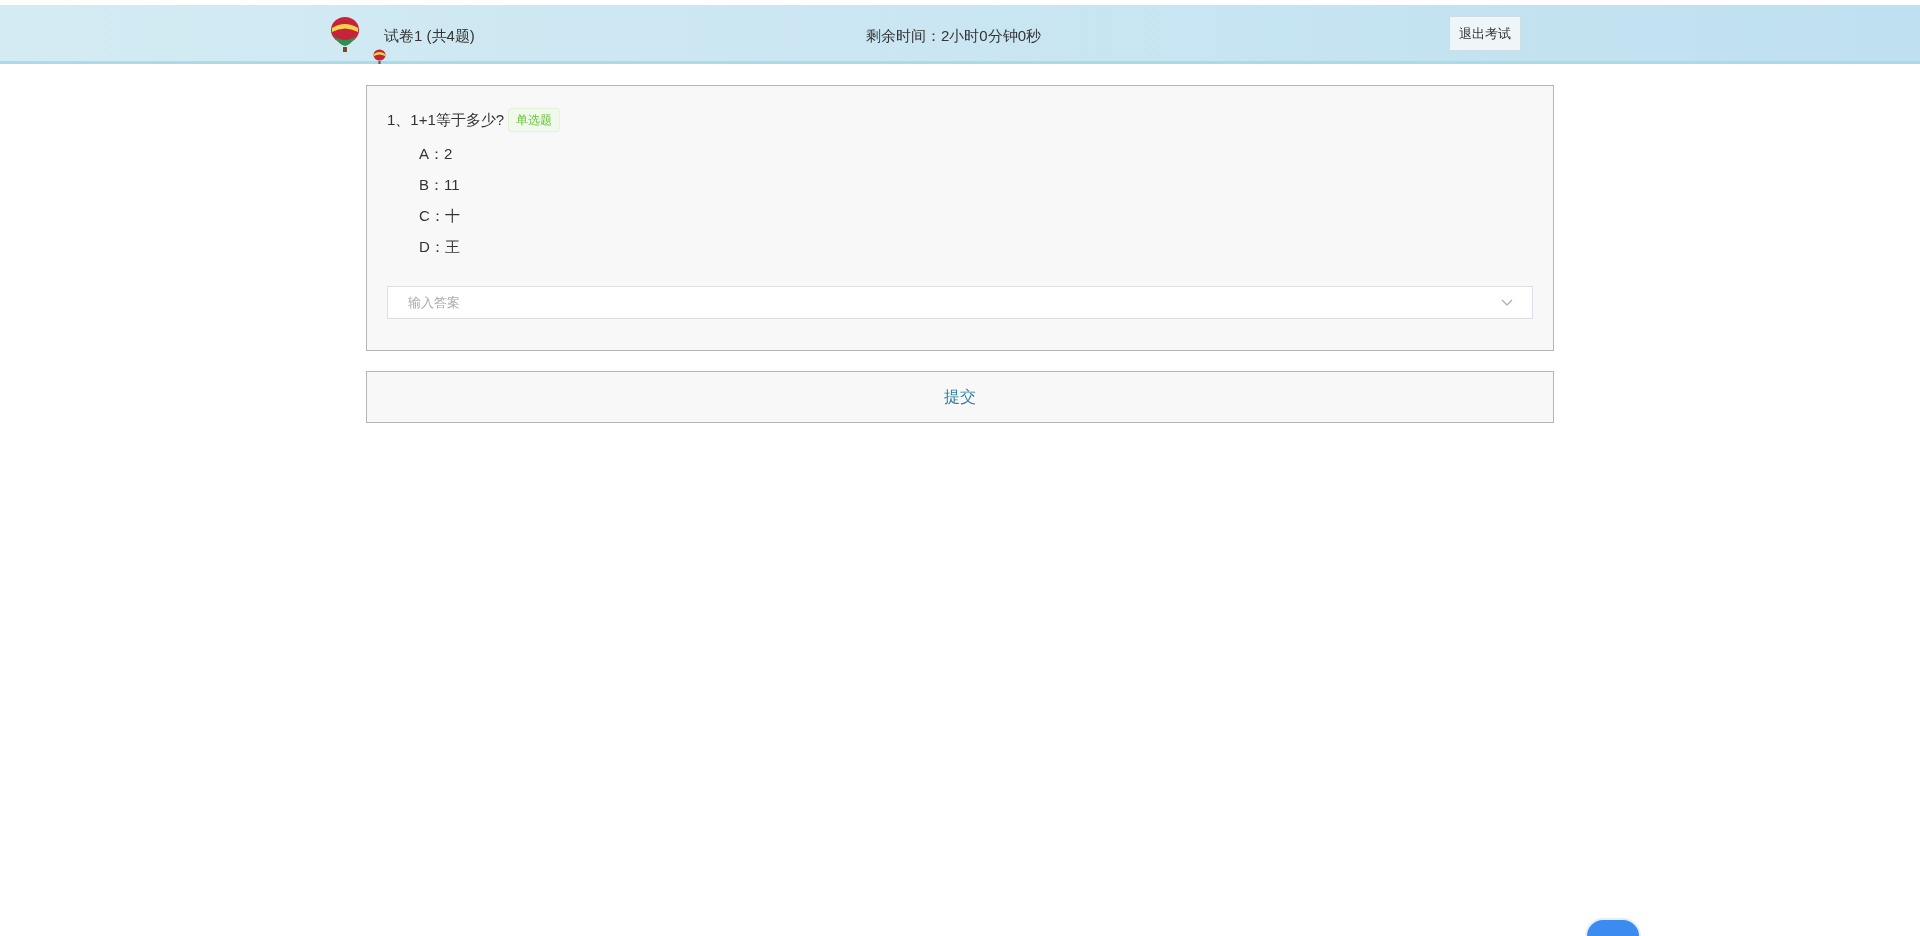  What do you see at coordinates (1485, 33) in the screenshot?
I see `exit-exam-button: 退出考试` at bounding box center [1485, 33].